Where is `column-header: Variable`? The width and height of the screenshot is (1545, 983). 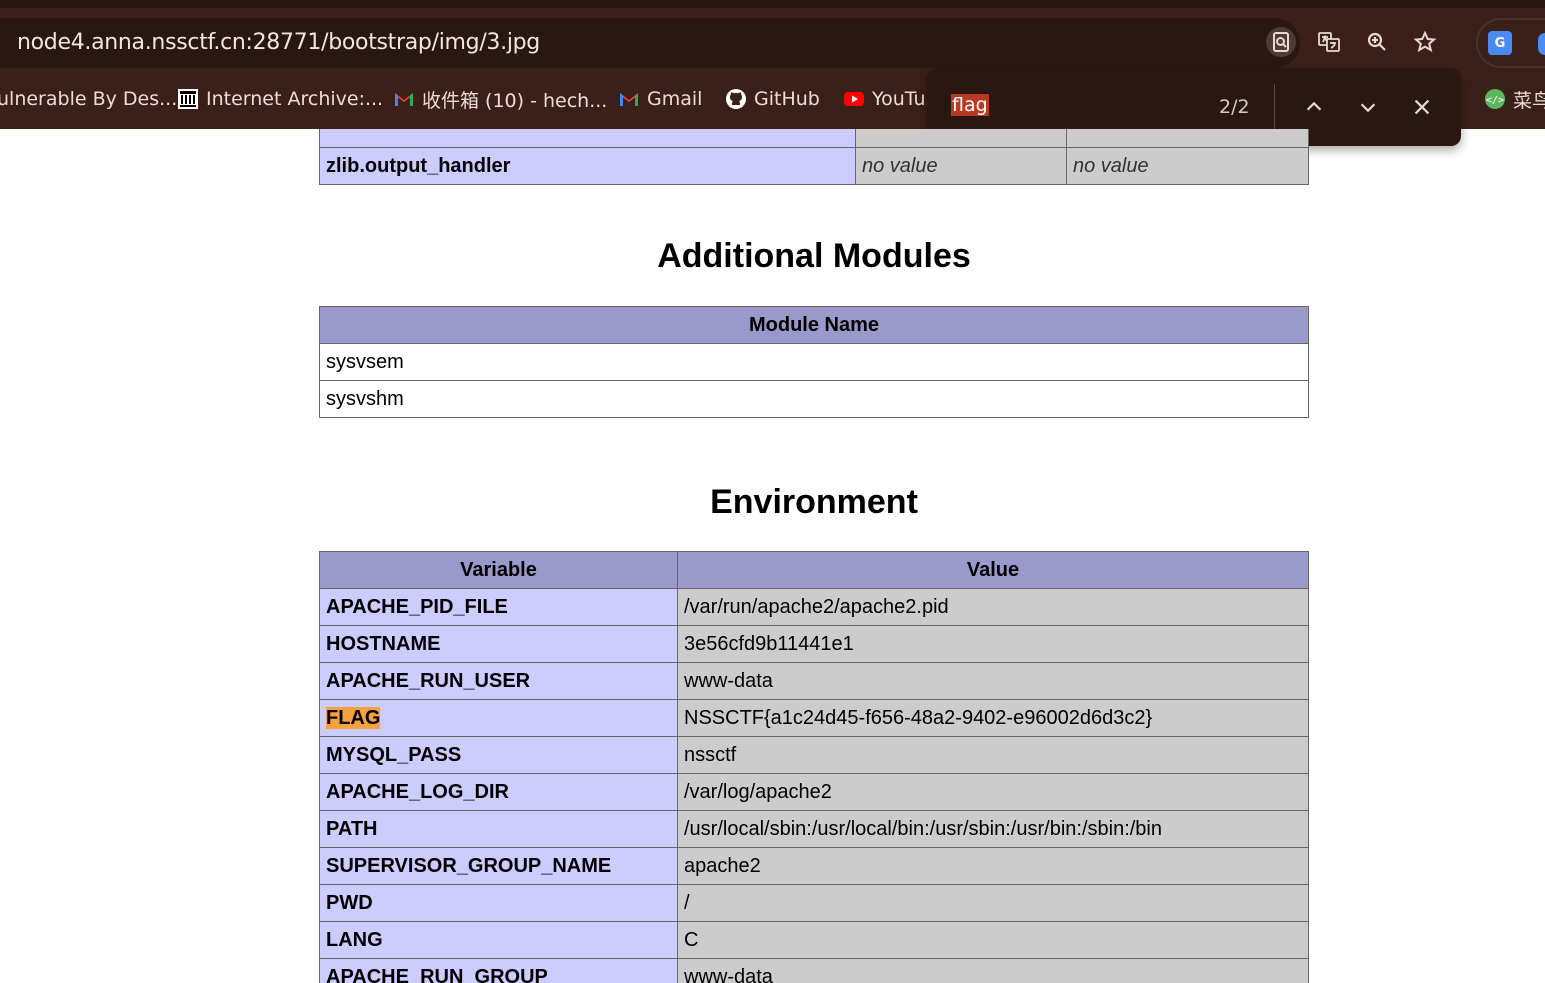 column-header: Variable is located at coordinates (498, 570).